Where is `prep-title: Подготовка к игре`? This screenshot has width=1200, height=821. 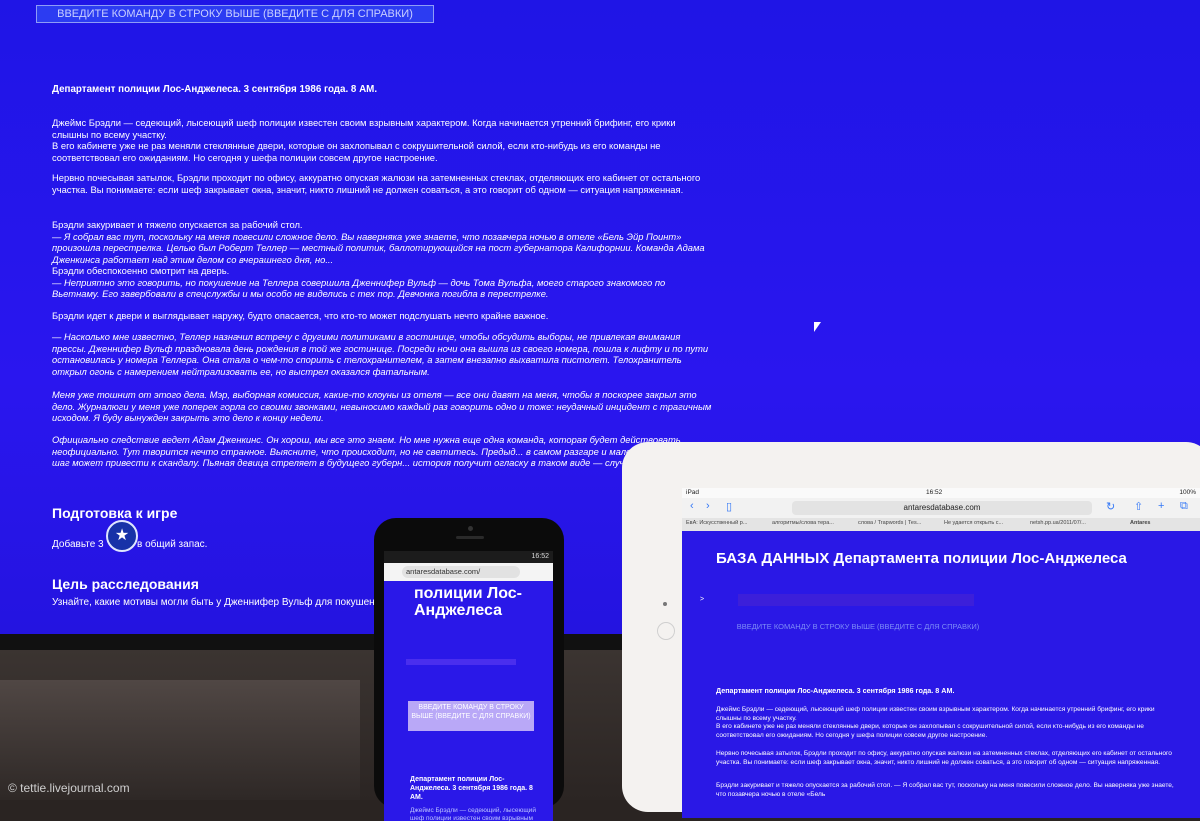
prep-title: Подготовка к игре is located at coordinates (115, 513).